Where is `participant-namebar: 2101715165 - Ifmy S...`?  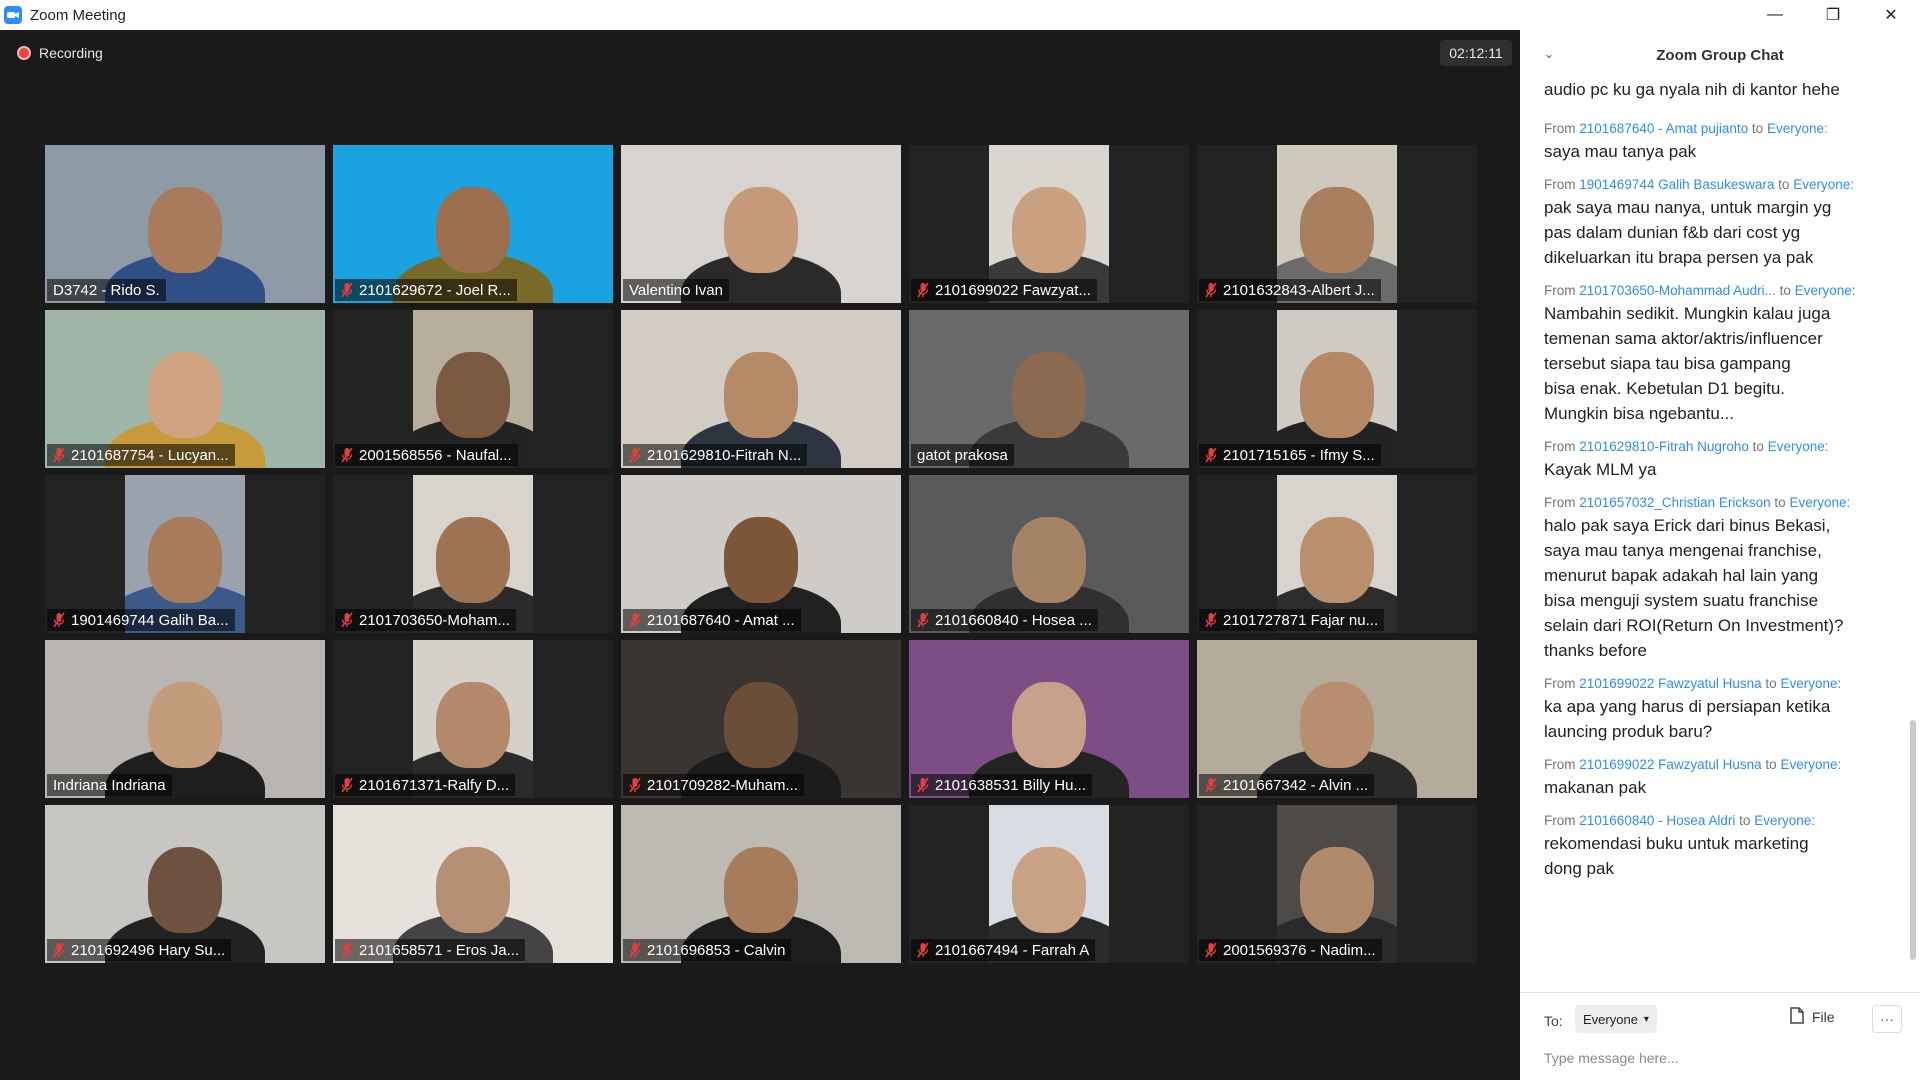 participant-namebar: 2101715165 - Ifmy S... is located at coordinates (1290, 455).